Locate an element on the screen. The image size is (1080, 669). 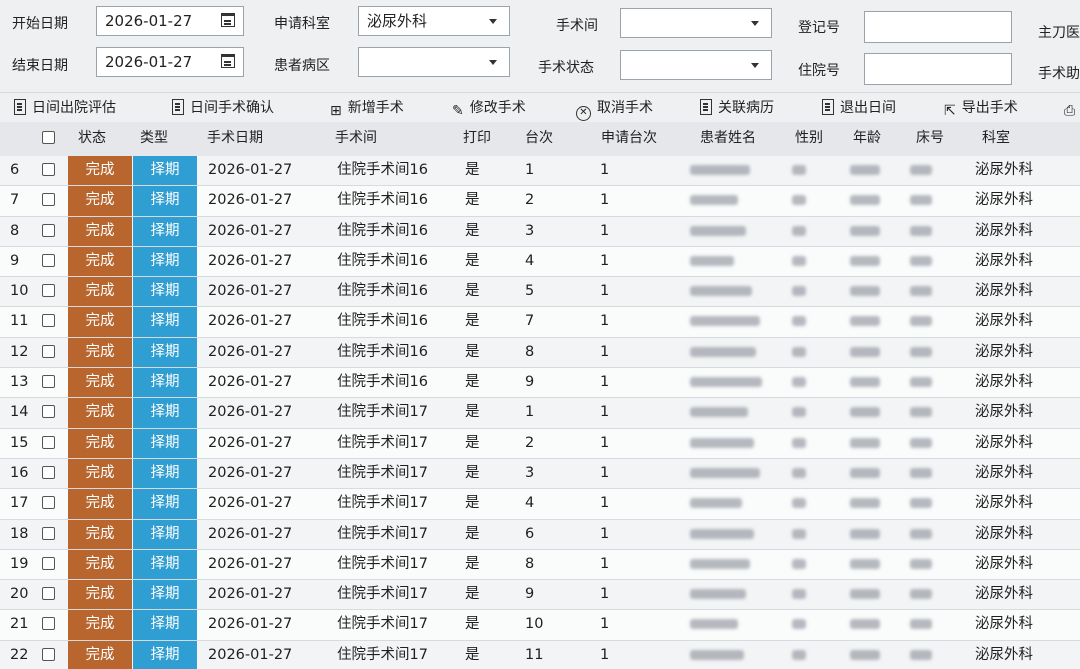
table-row: 21 完成 择期 2026-01-27 住院手术间17 是 10 1 泌尿外科 is located at coordinates (540, 625).